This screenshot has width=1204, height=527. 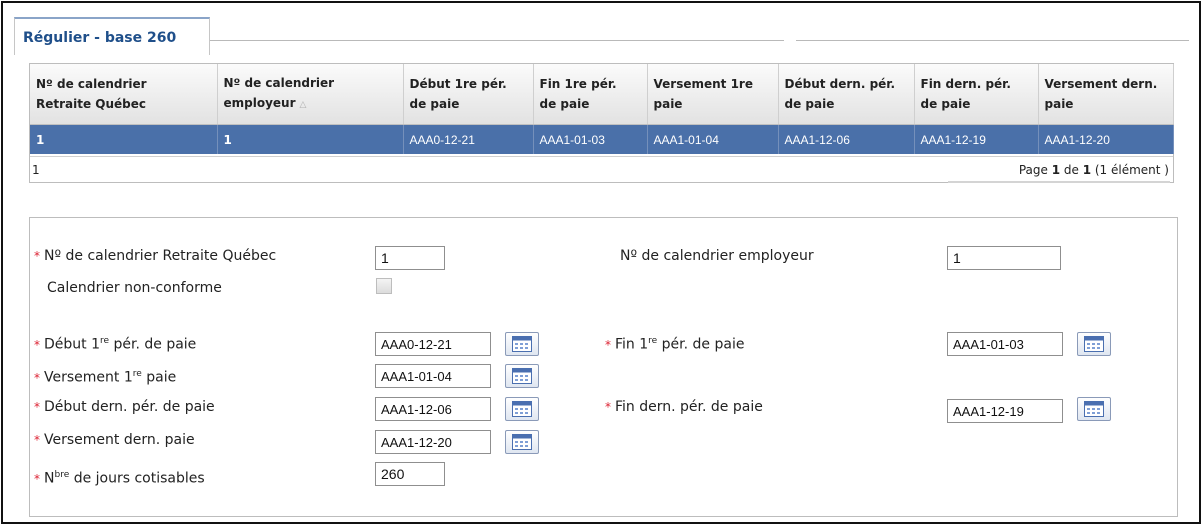 What do you see at coordinates (105, 377) in the screenshot?
I see `versement-1re-label: * Versement 1re paie` at bounding box center [105, 377].